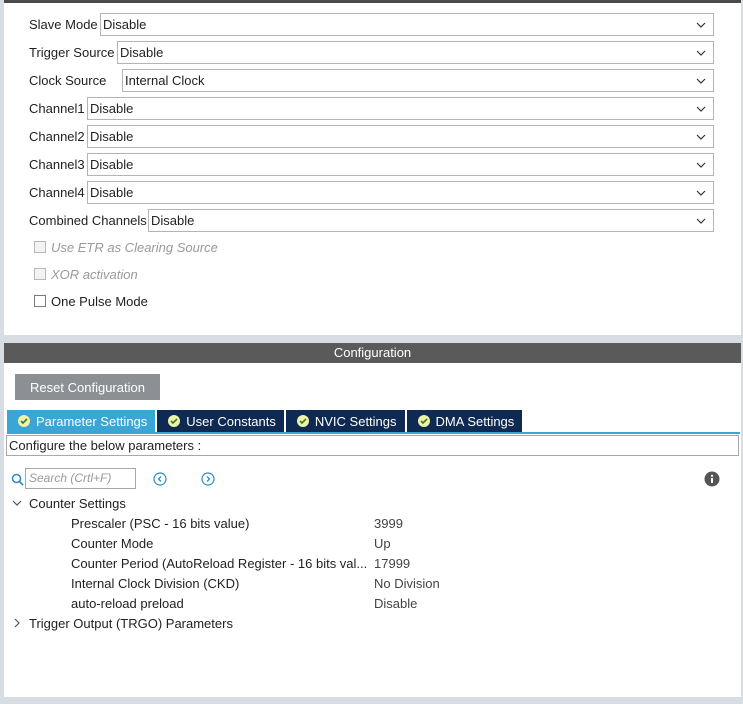  Describe the element at coordinates (475, 421) in the screenshot. I see `tab-label: DMA Settings` at that location.